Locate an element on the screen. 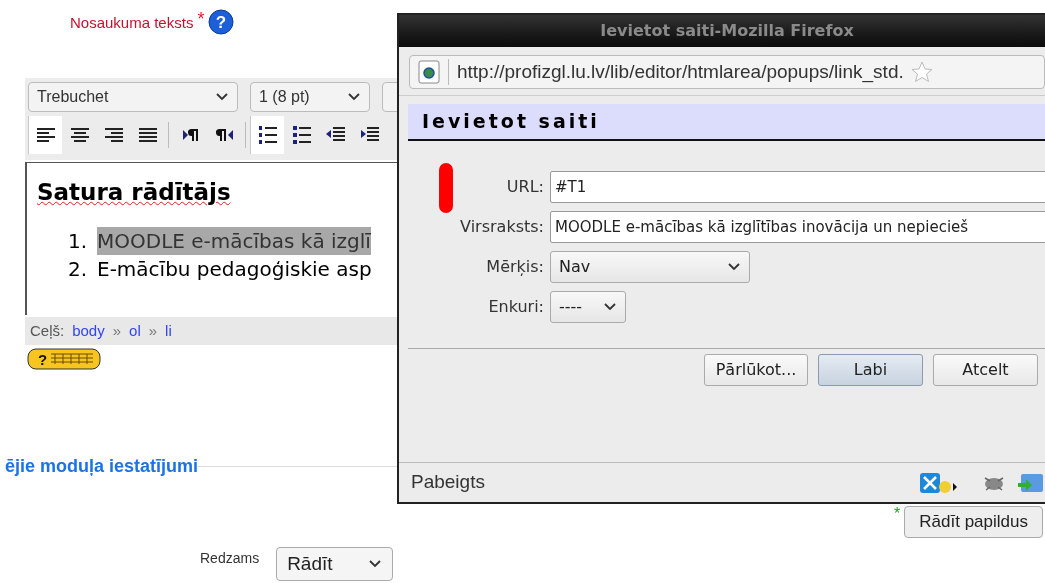  select-field: Nav is located at coordinates (650, 267).